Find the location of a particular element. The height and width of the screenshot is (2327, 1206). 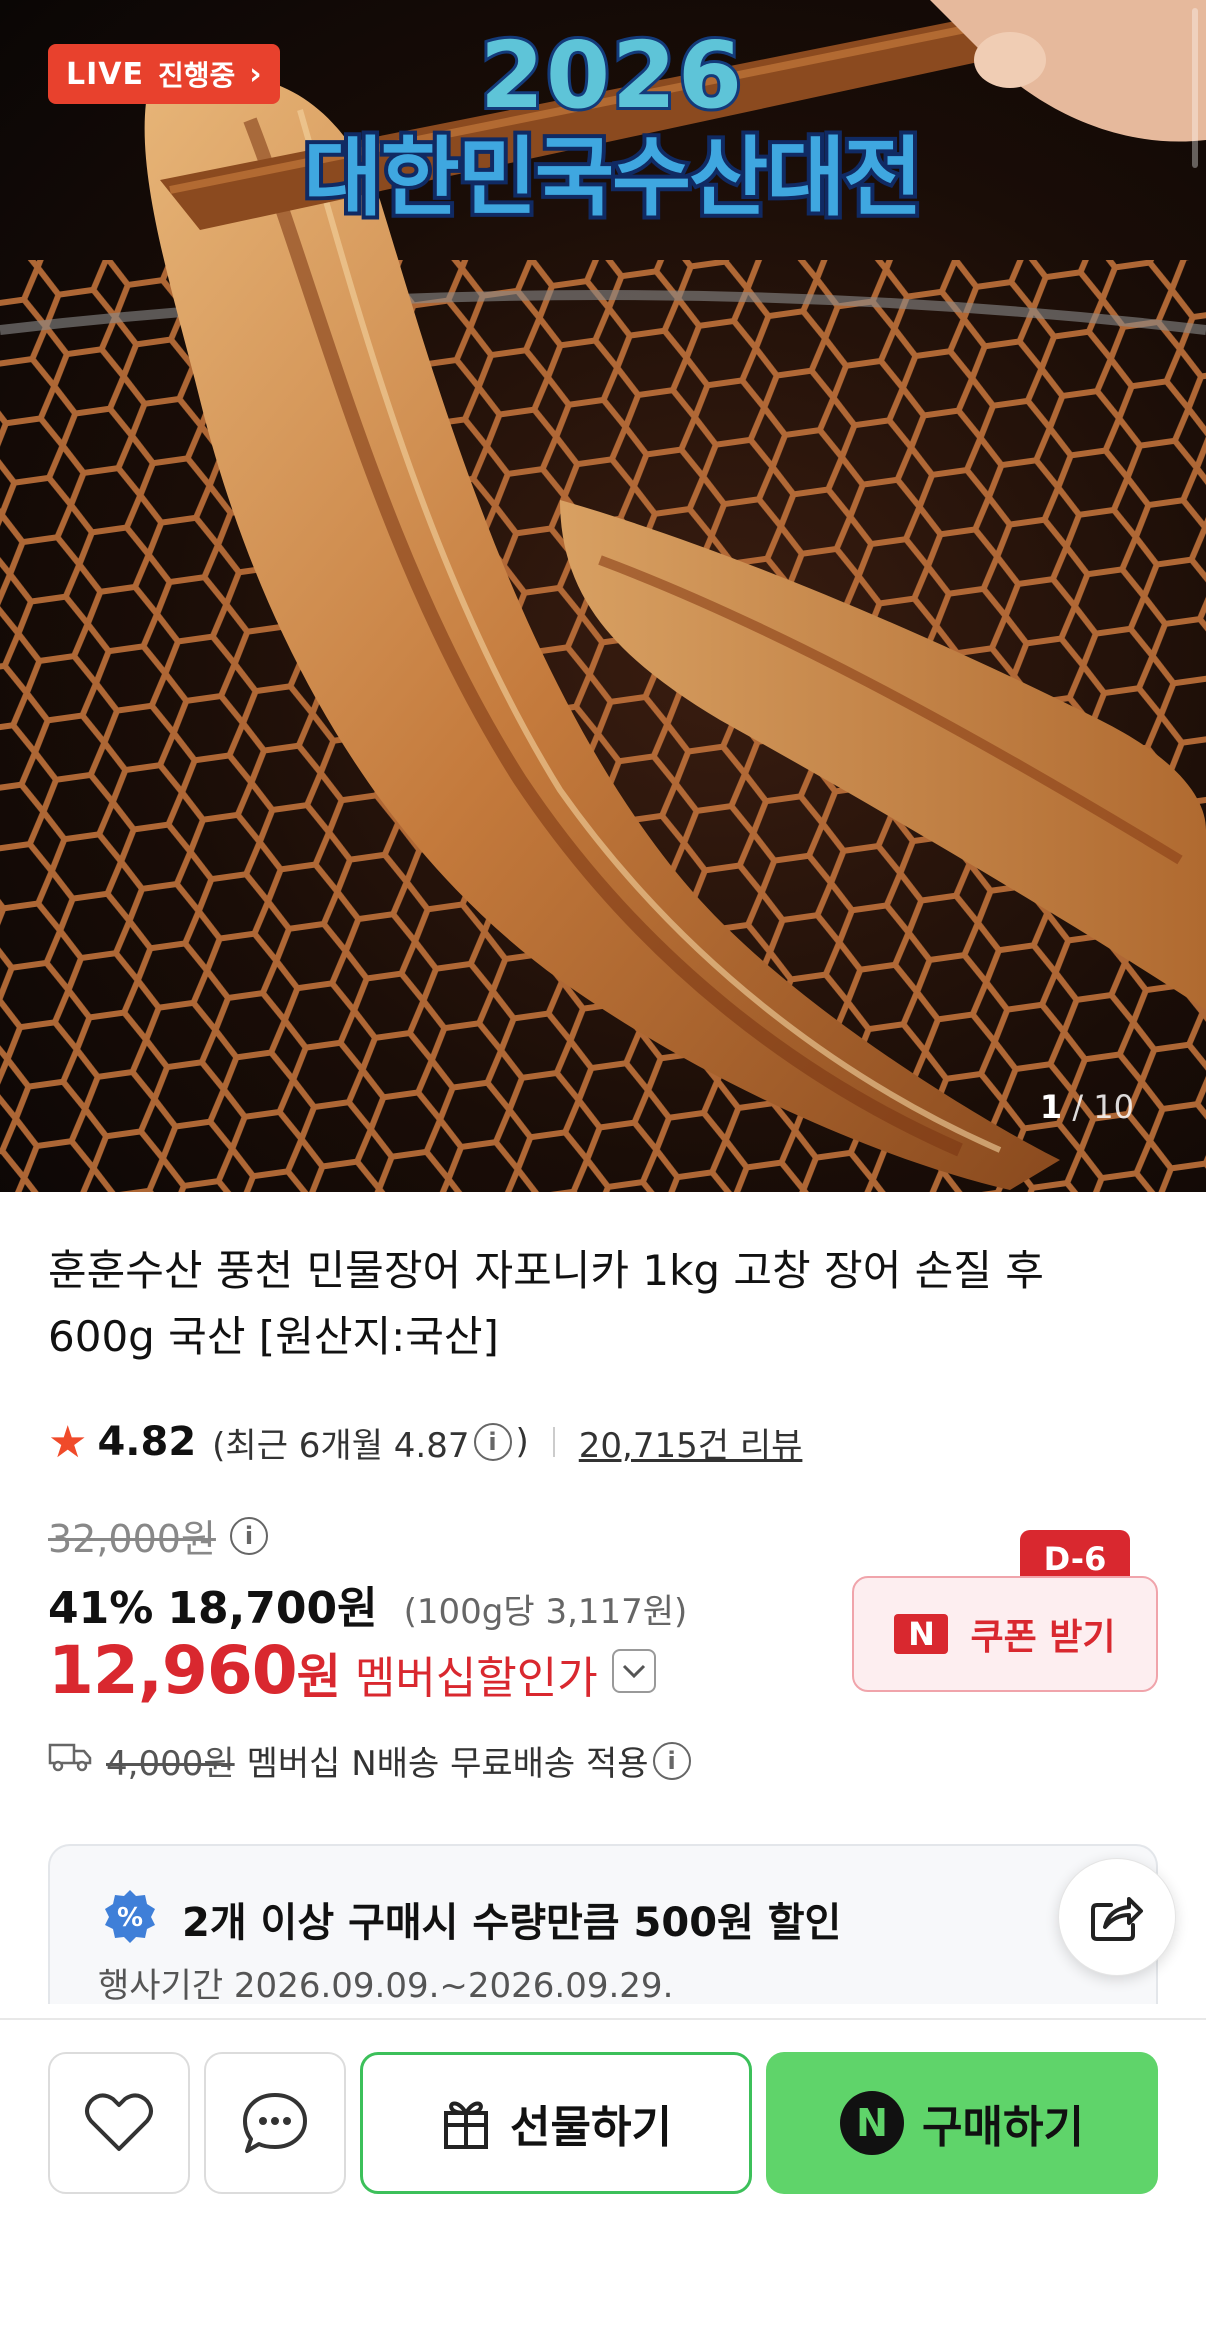

member-price: 12,960 is located at coordinates (173, 1670).